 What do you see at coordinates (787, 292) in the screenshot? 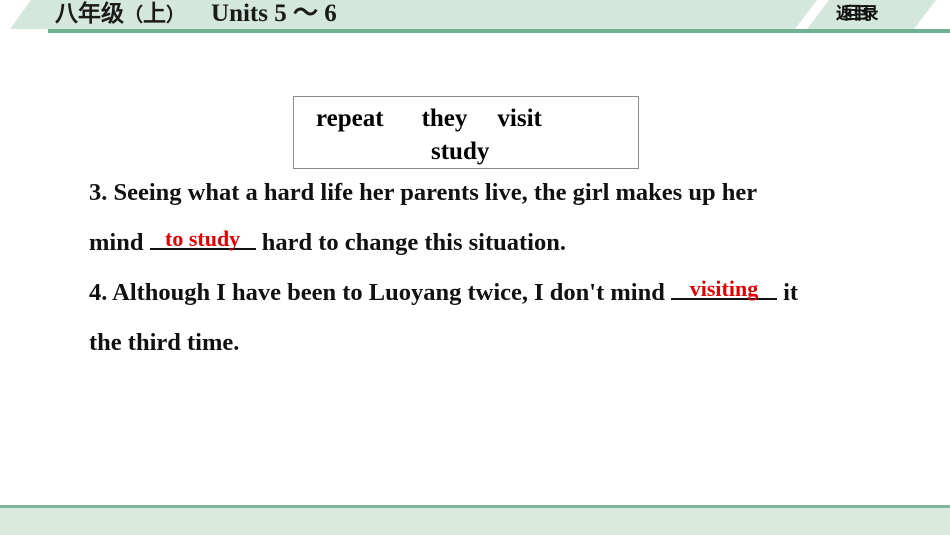
I see `question-4-text-after-blank: it` at bounding box center [787, 292].